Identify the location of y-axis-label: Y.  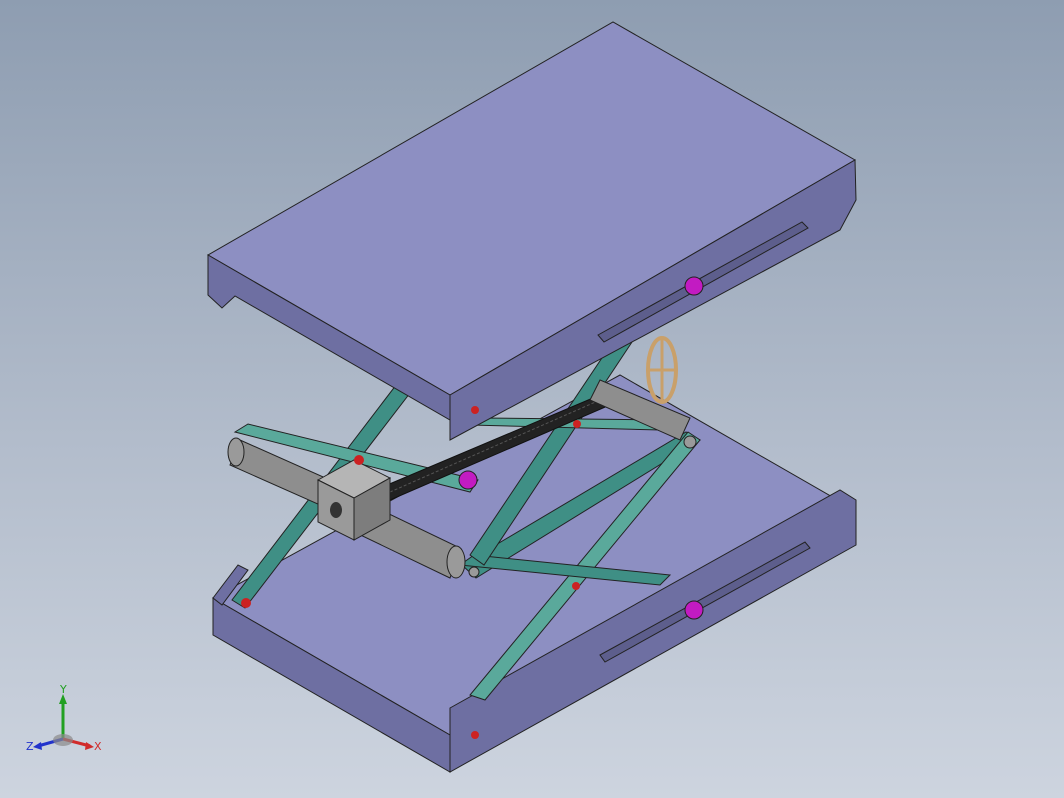
(63, 690).